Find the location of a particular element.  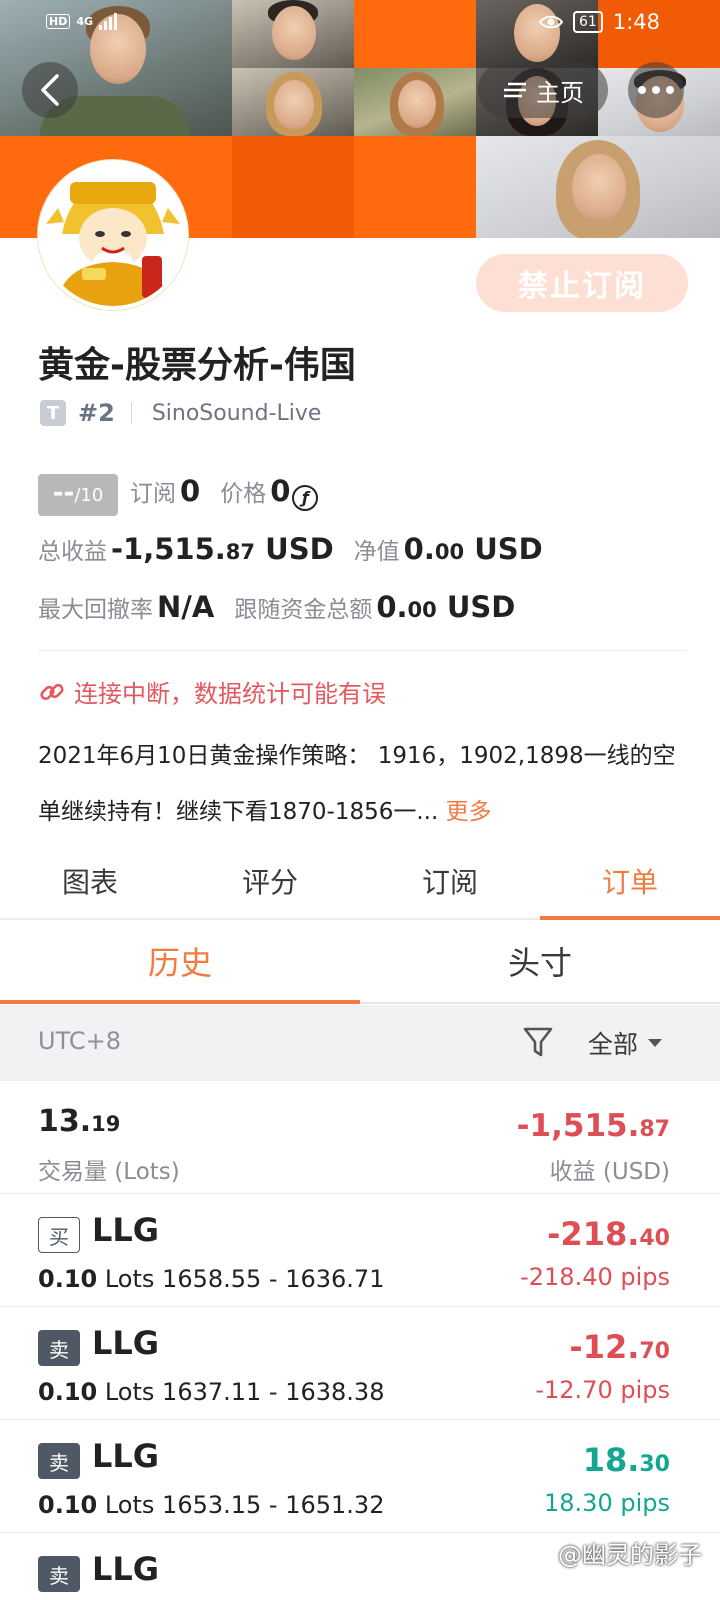

tab-subscription: 订阅 is located at coordinates (450, 884).